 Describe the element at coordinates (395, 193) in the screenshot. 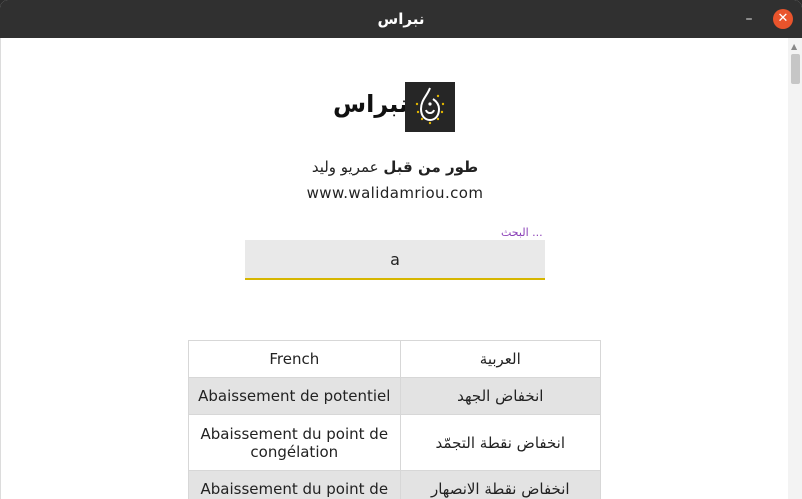

I see `website-link: www.walidamriou.com` at that location.